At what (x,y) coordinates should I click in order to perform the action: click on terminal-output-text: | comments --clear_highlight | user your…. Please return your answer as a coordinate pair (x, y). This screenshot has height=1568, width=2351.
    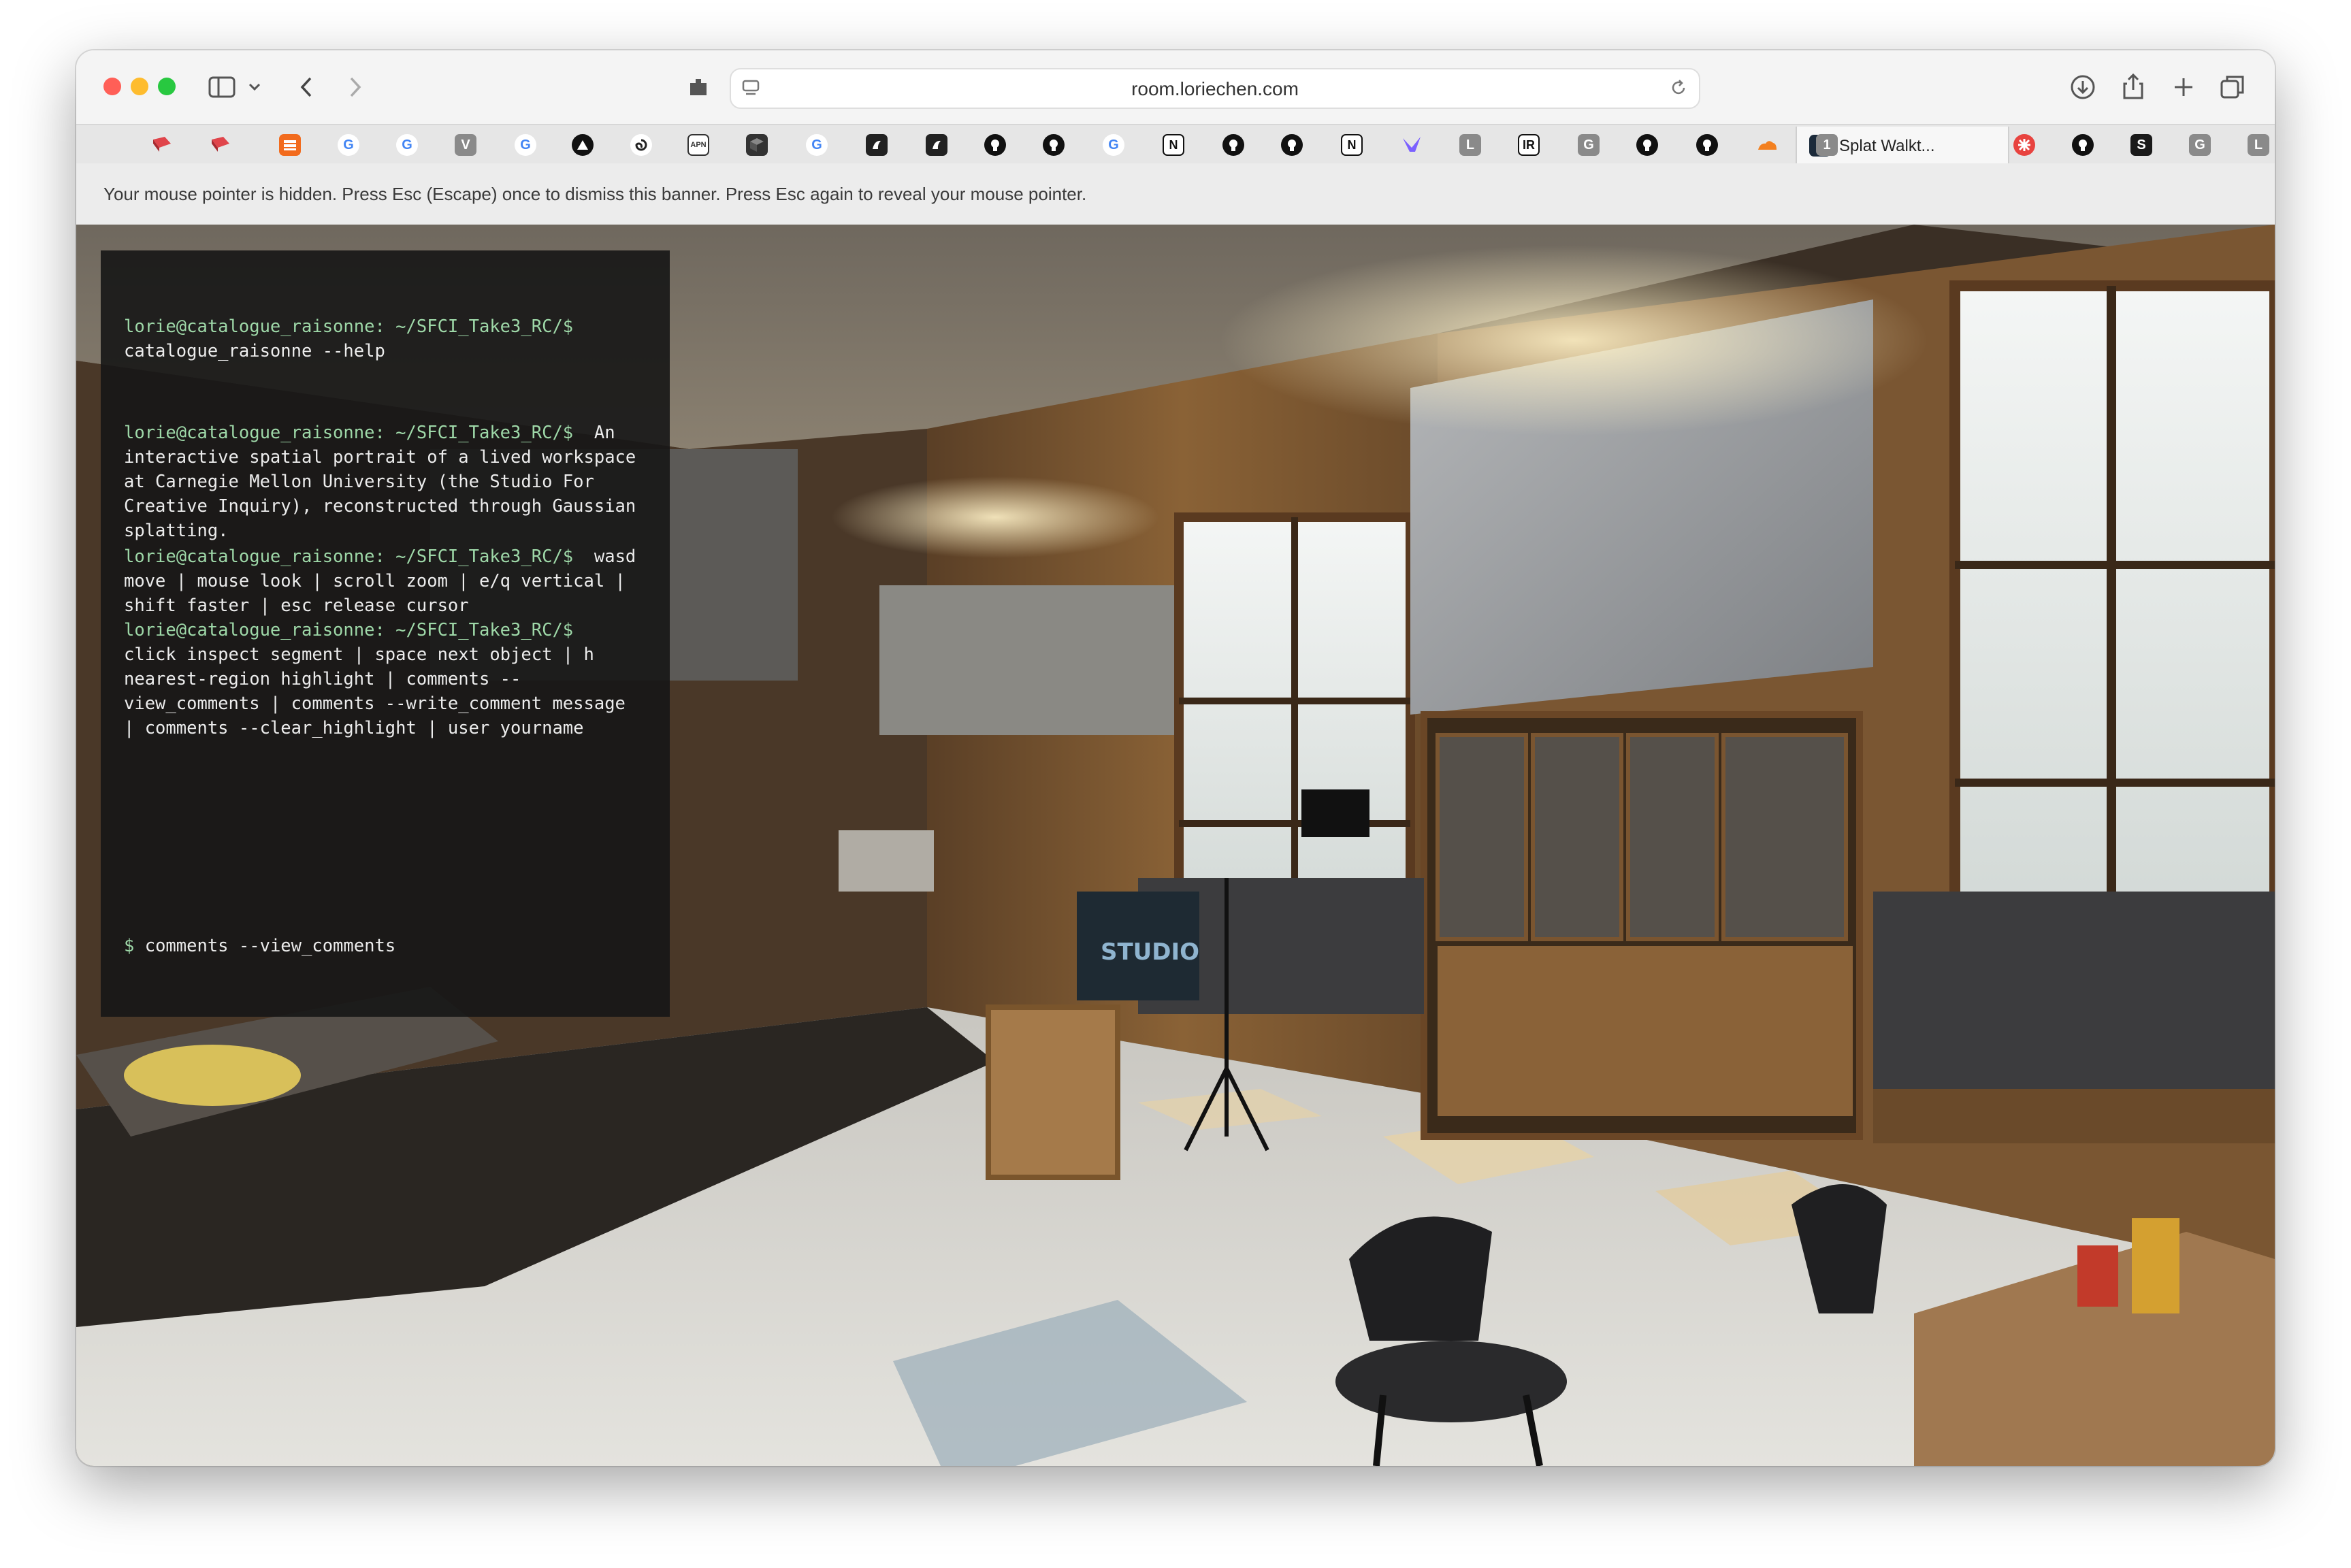
    Looking at the image, I should click on (354, 728).